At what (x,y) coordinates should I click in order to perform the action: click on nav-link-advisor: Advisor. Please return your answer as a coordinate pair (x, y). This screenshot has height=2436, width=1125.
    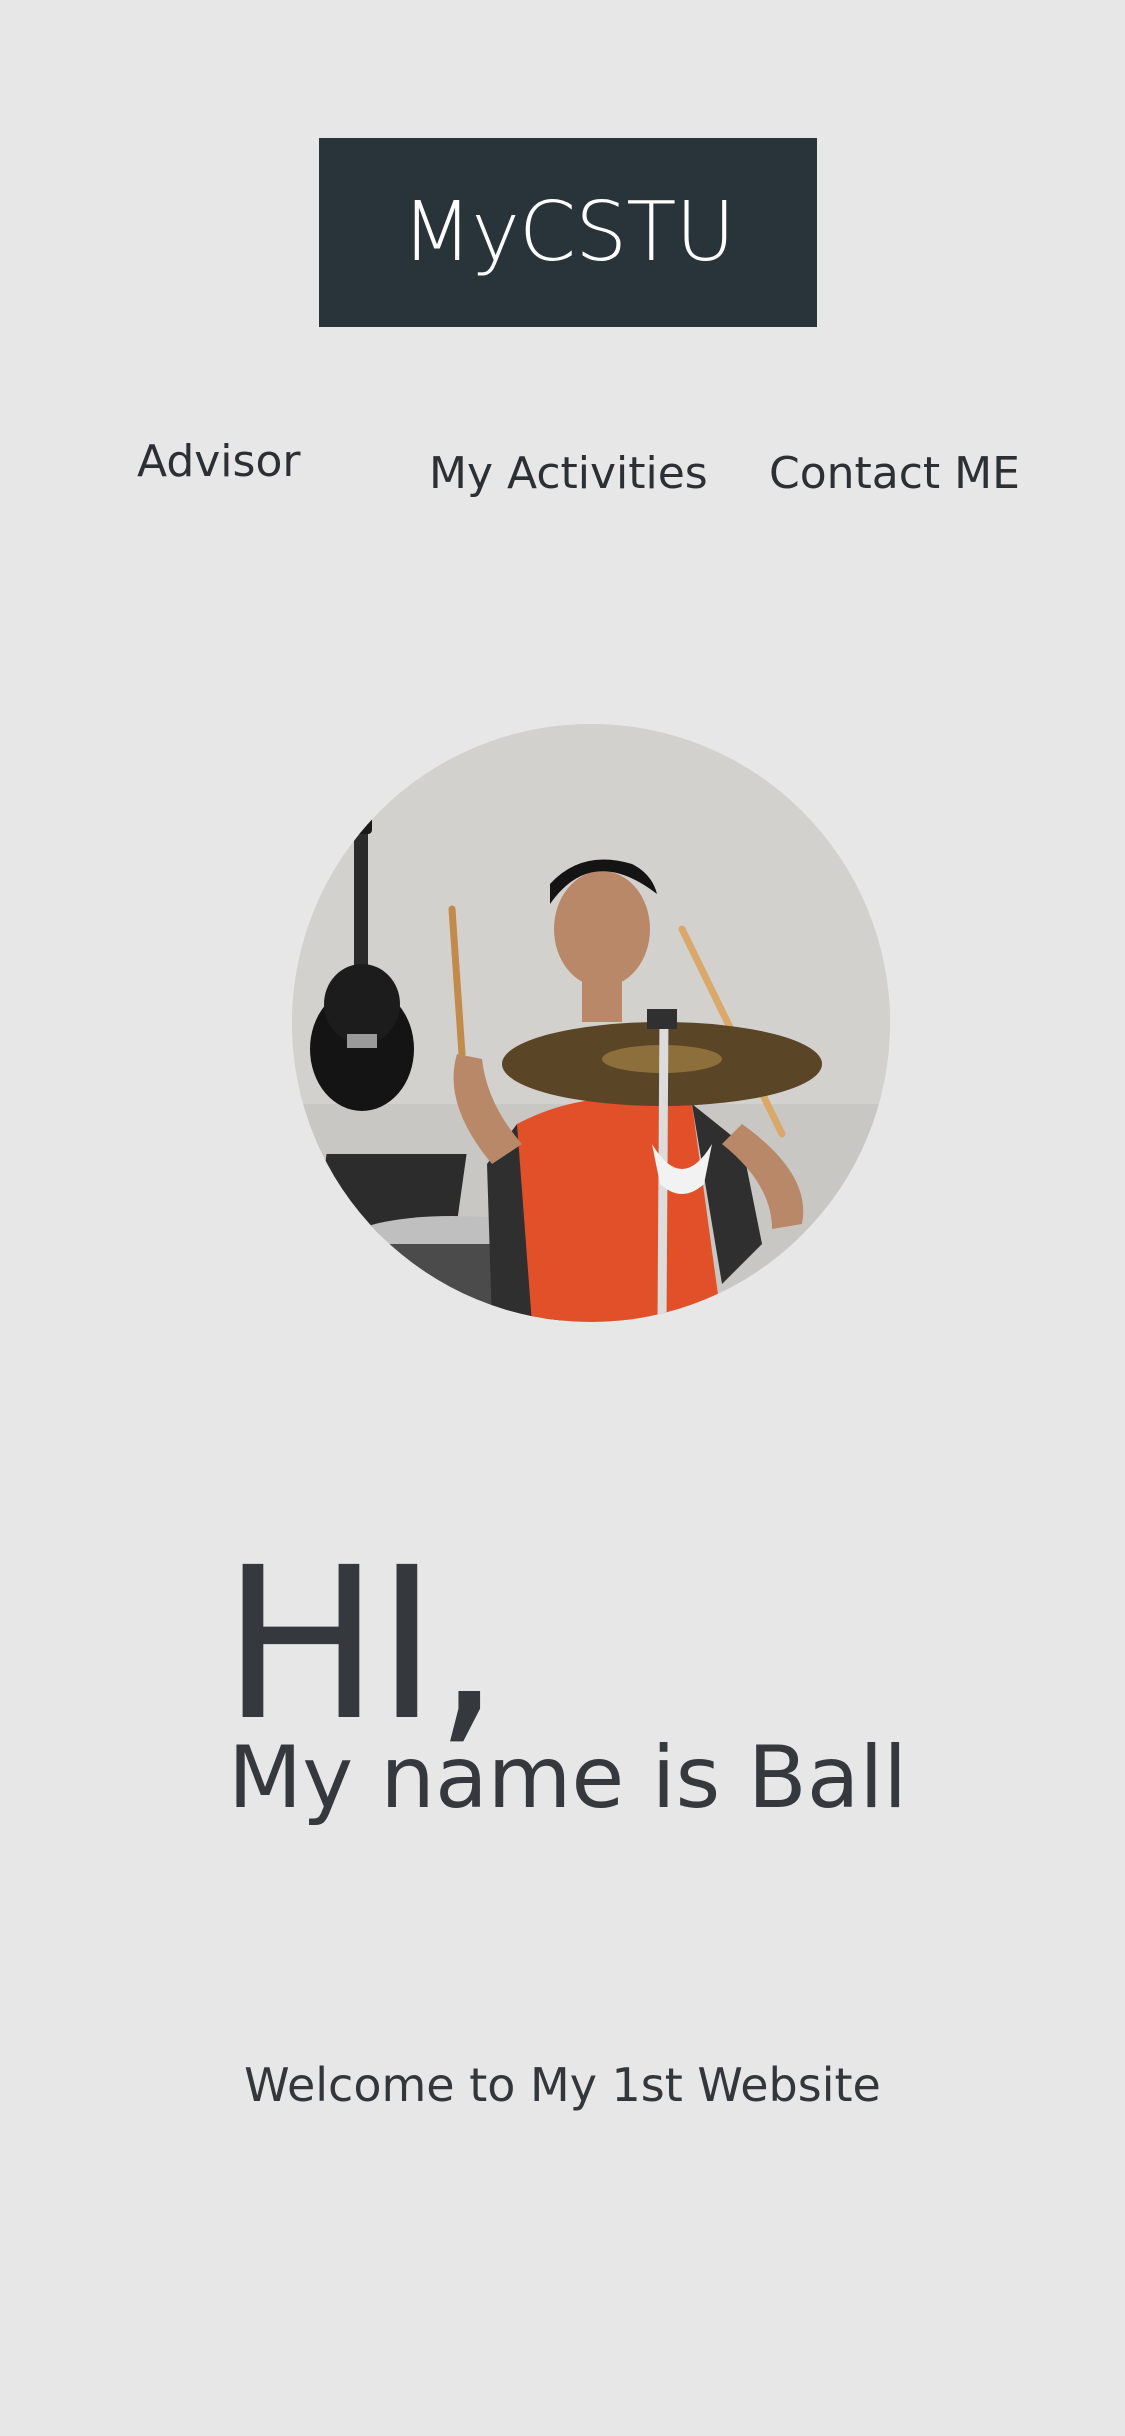
    Looking at the image, I should click on (218, 461).